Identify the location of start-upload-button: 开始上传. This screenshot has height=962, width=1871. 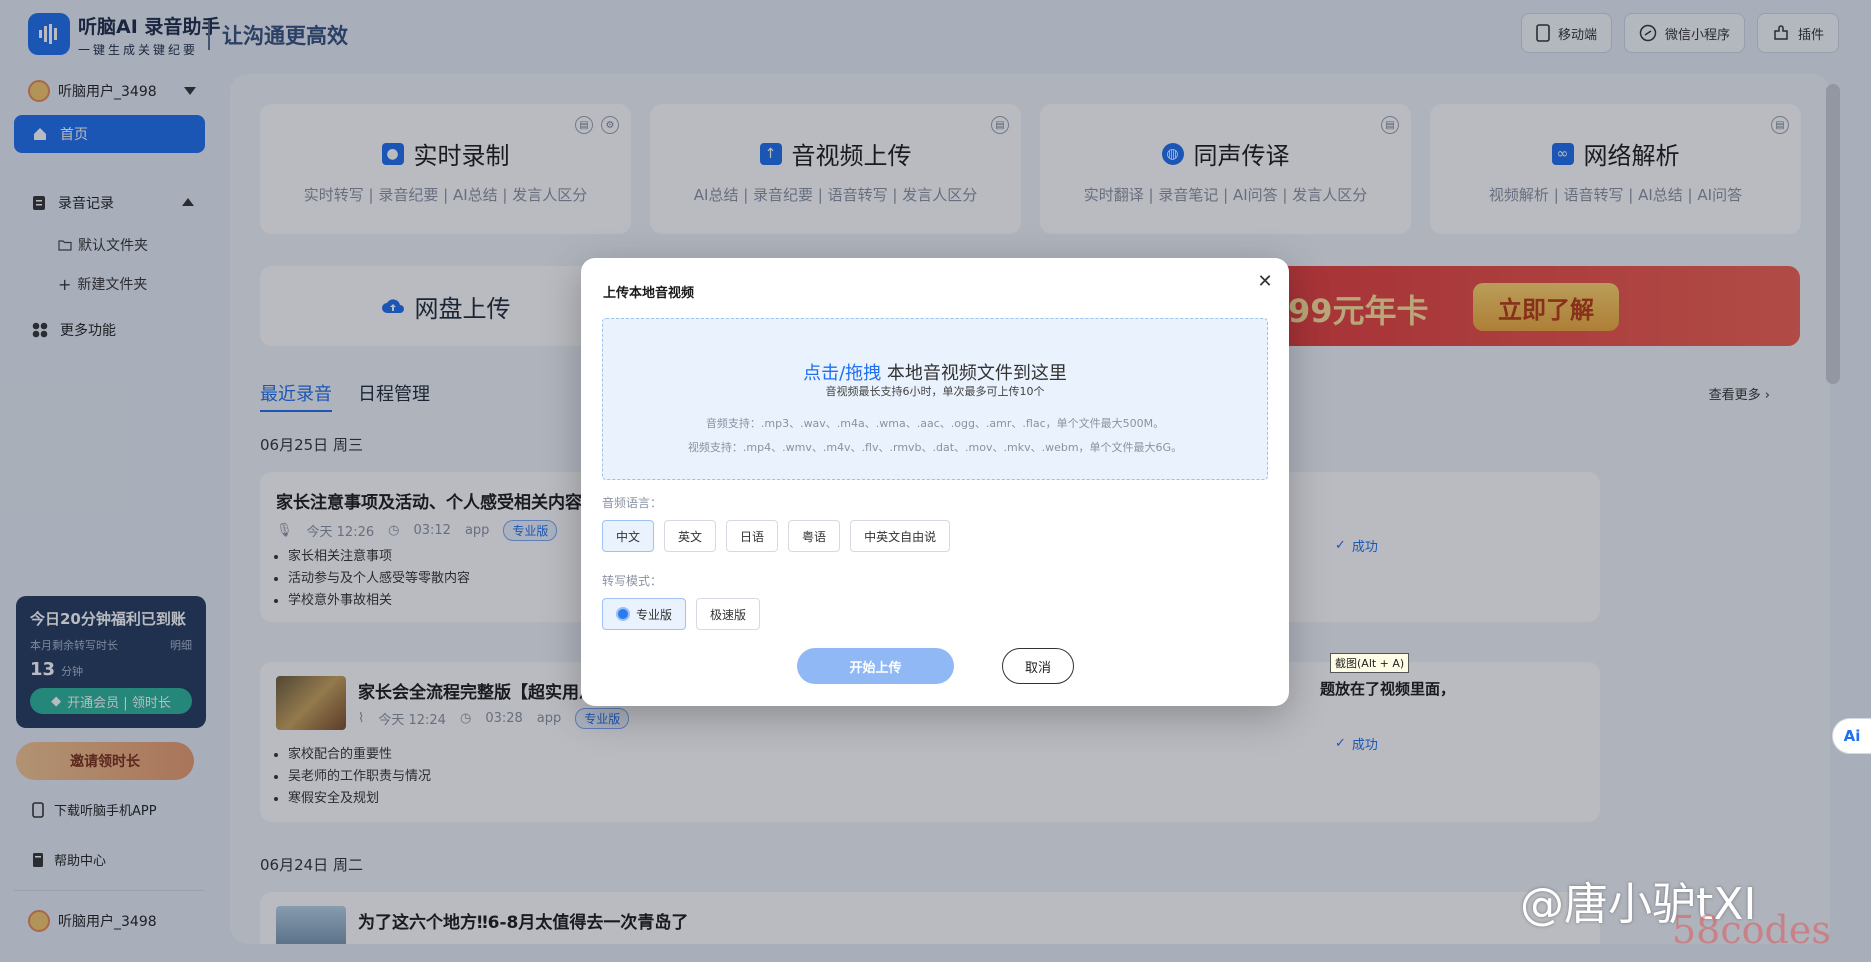
(875, 666).